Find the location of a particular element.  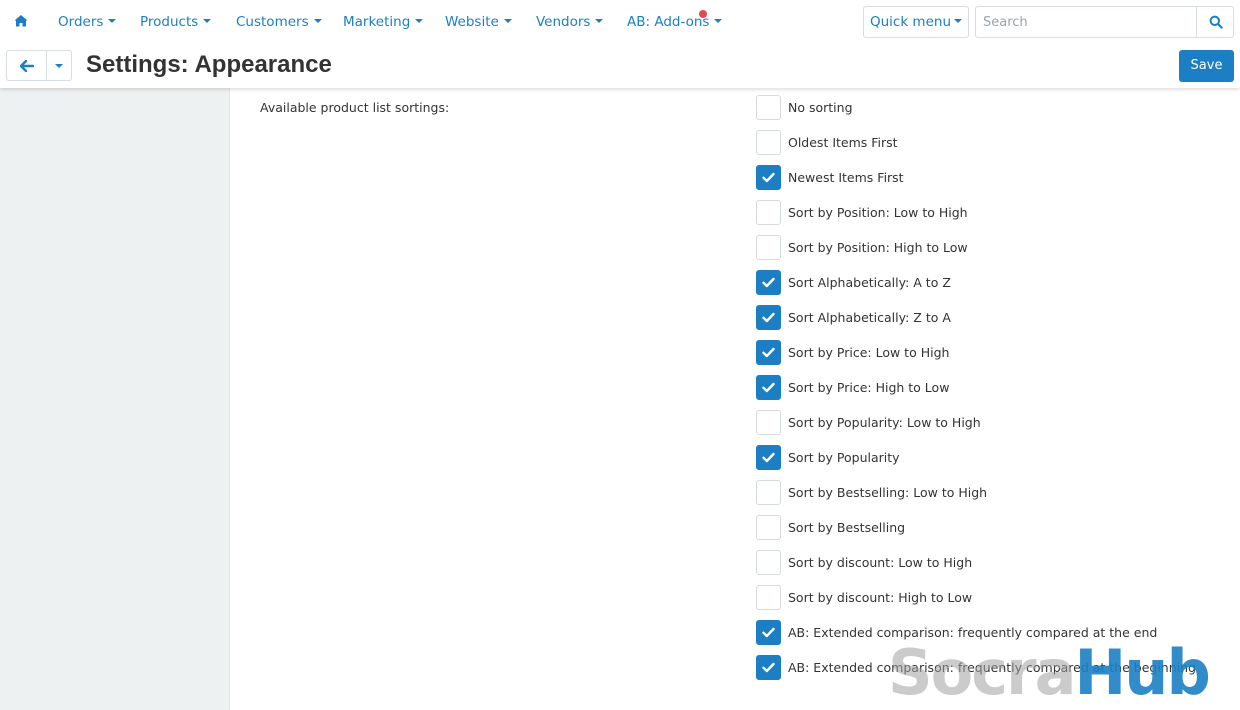

search-box is located at coordinates (1104, 22).